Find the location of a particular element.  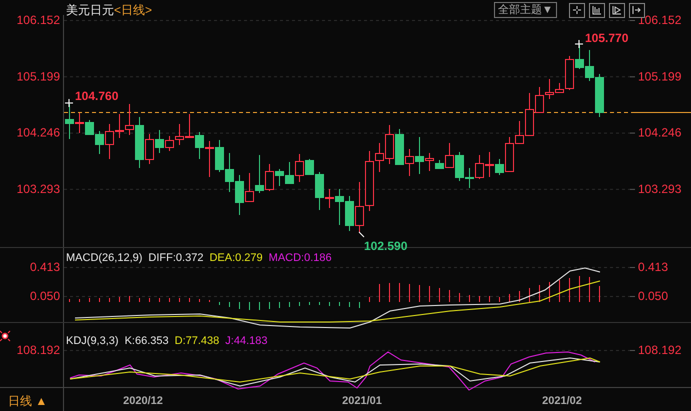

j-value: J:44.183 is located at coordinates (246, 341).